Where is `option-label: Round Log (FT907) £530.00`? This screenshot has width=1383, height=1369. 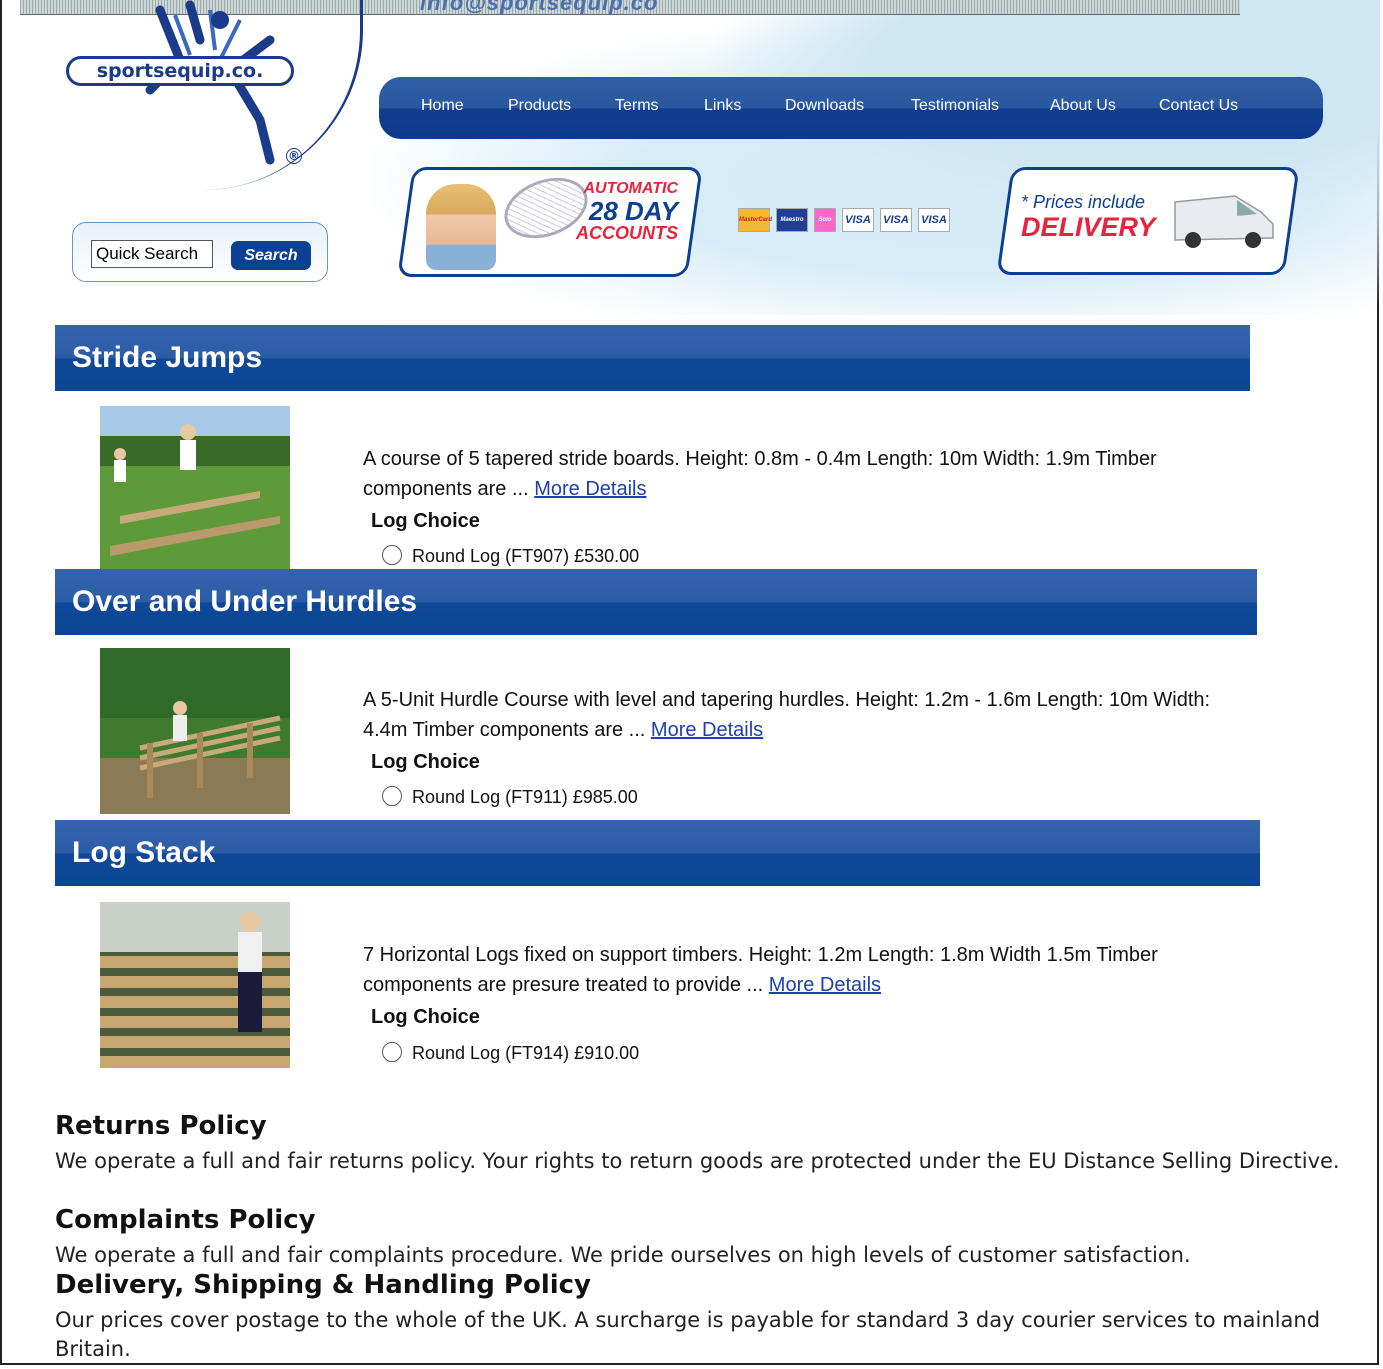 option-label: Round Log (FT907) £530.00 is located at coordinates (526, 556).